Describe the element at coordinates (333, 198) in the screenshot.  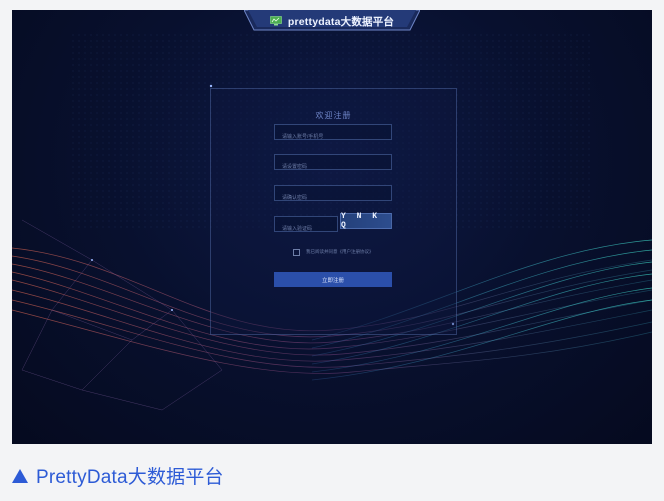
I see `confirm-password-input` at that location.